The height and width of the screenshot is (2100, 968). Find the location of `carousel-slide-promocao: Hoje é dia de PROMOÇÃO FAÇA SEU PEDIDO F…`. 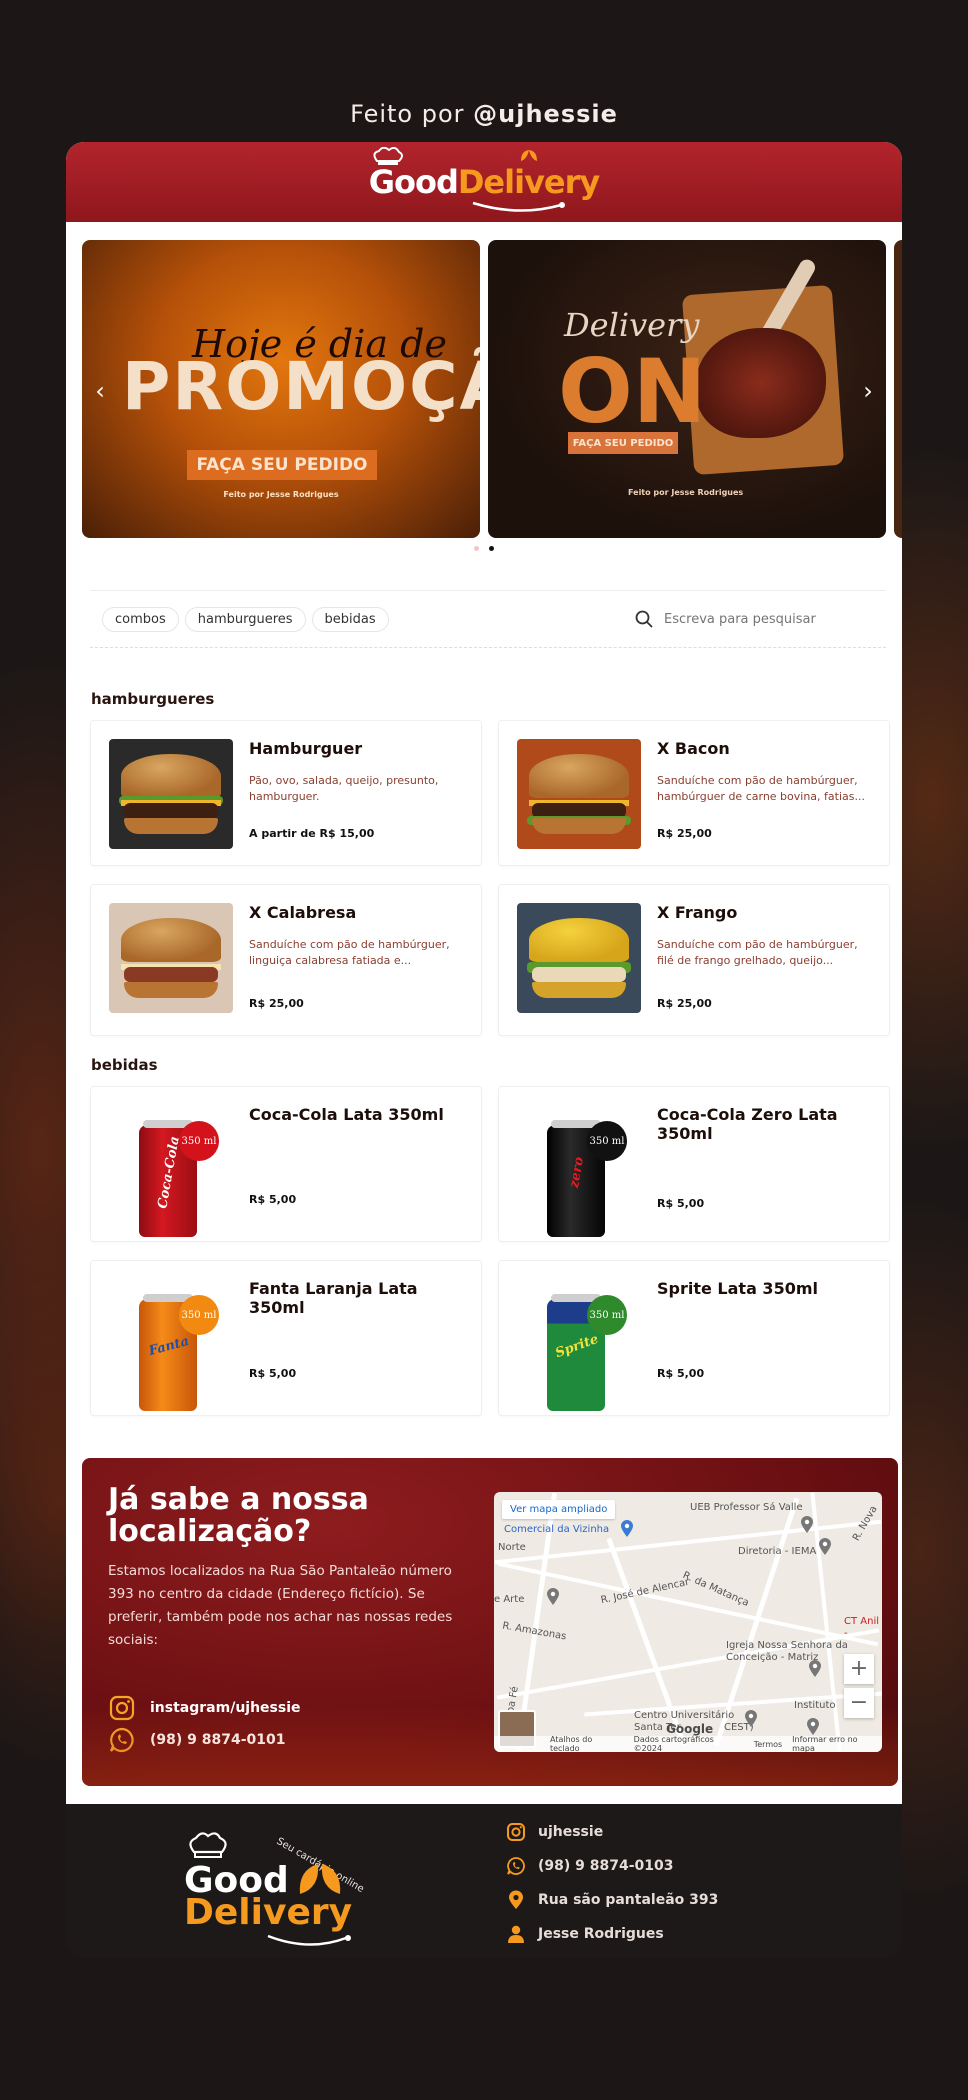

carousel-slide-promocao: Hoje é dia de PROMOÇÃO FAÇA SEU PEDIDO F… is located at coordinates (281, 389).